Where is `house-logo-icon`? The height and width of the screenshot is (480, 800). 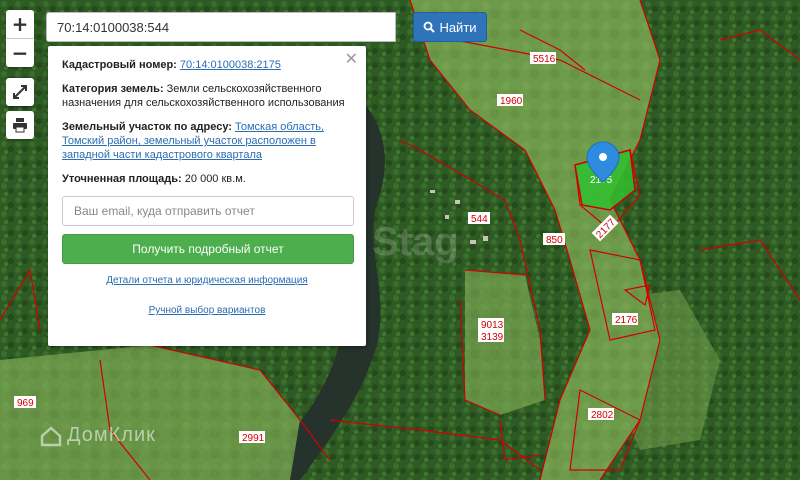 house-logo-icon is located at coordinates (51, 435).